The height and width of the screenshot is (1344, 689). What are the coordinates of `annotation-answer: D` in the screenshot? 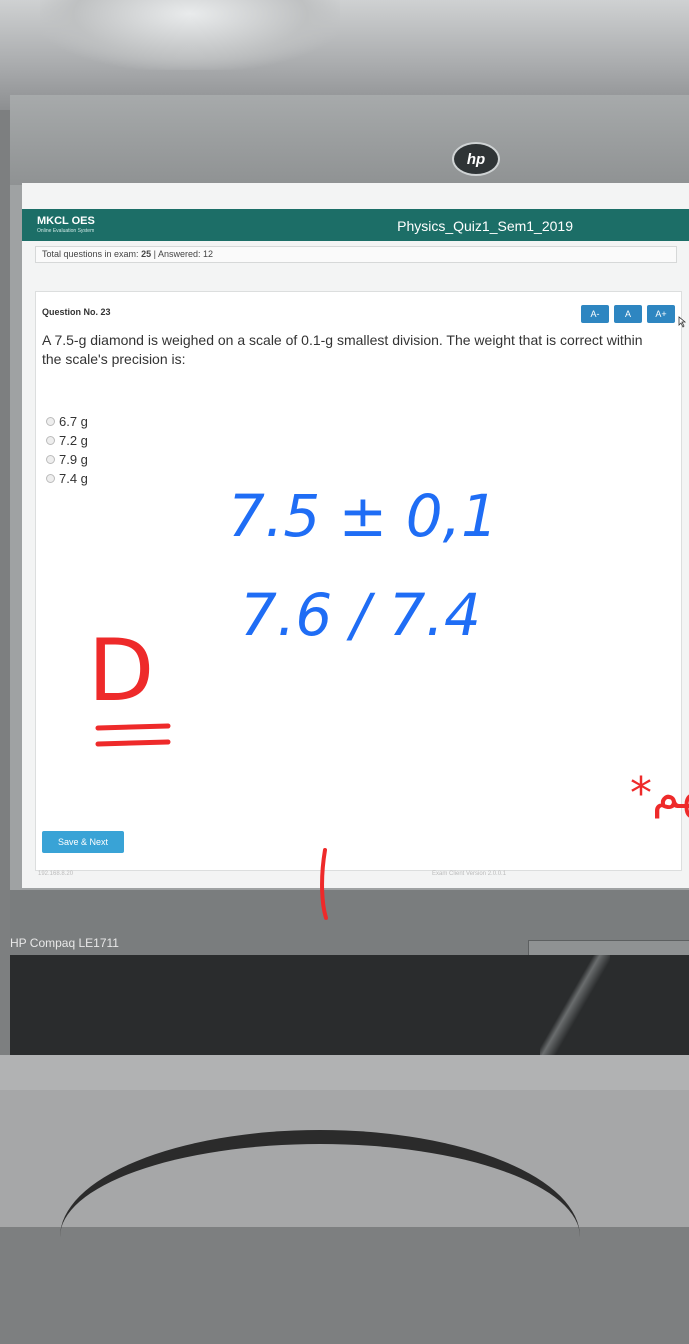 It's located at (121, 671).